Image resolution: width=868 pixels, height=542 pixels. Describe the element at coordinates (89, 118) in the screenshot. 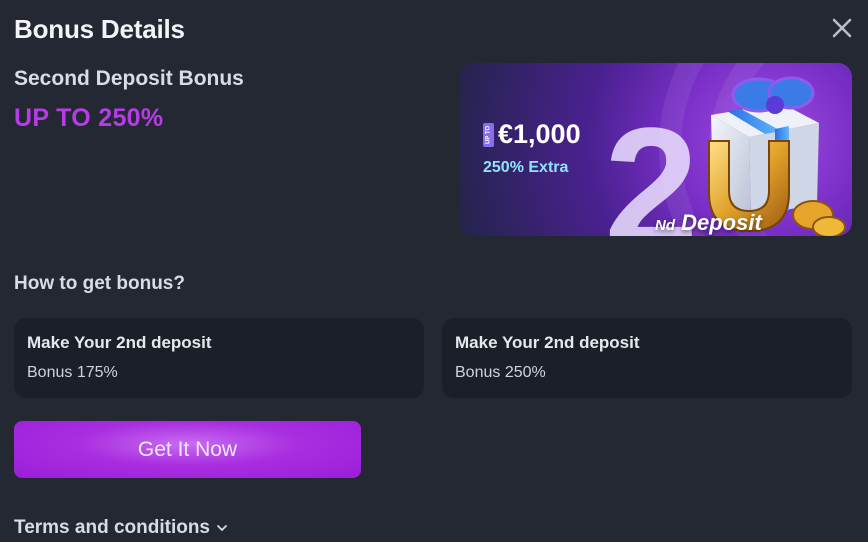

I see `bonus-amount: UP TO 250%` at that location.